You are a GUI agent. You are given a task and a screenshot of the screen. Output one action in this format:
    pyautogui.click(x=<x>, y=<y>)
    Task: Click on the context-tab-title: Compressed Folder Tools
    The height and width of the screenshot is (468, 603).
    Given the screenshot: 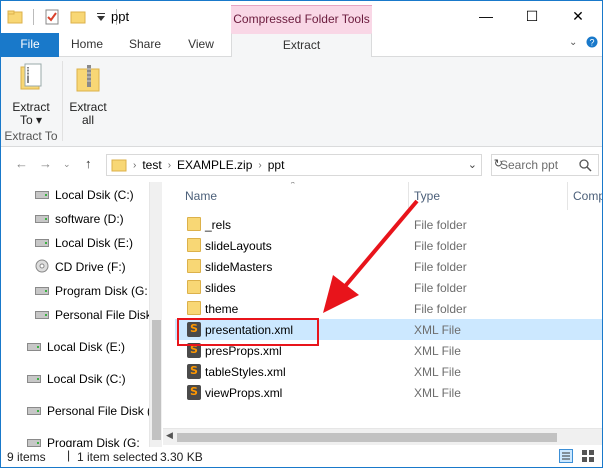 What is the action you would take?
    pyautogui.click(x=301, y=19)
    